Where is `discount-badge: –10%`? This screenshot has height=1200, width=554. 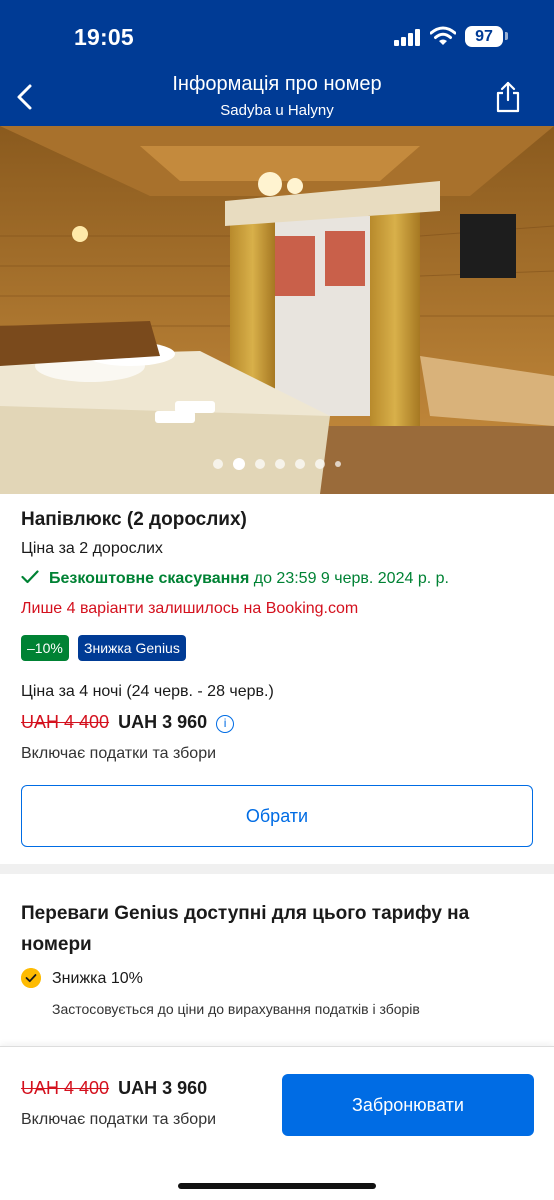
discount-badge: –10% is located at coordinates (45, 648).